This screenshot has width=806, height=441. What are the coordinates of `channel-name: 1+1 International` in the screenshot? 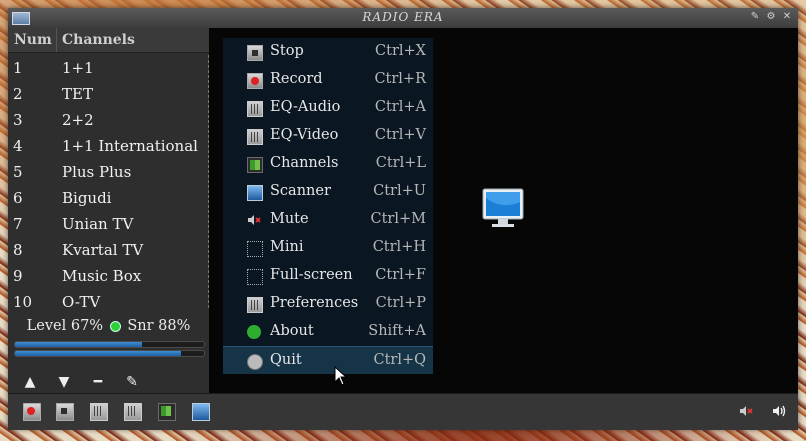 It's located at (130, 146).